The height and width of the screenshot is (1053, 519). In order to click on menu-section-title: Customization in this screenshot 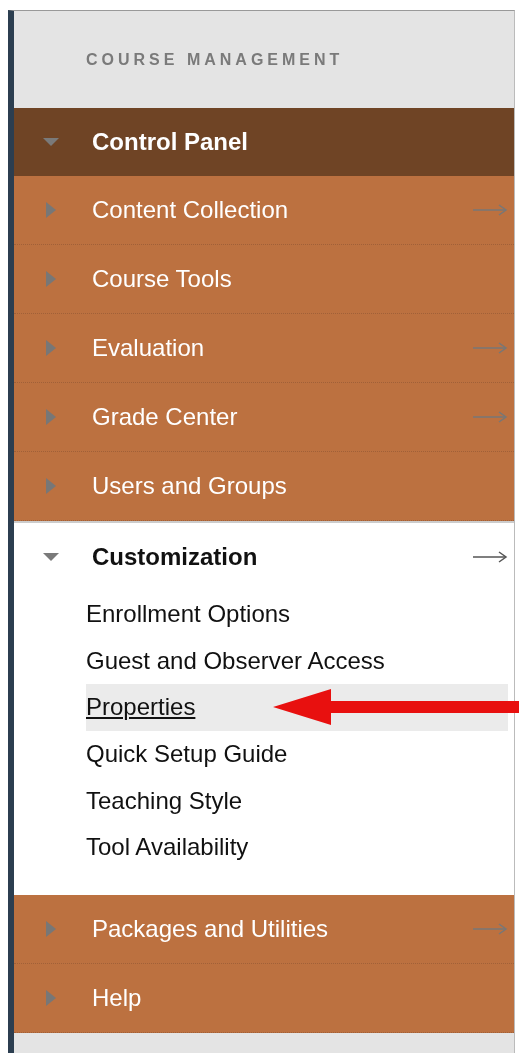, I will do `click(282, 557)`.